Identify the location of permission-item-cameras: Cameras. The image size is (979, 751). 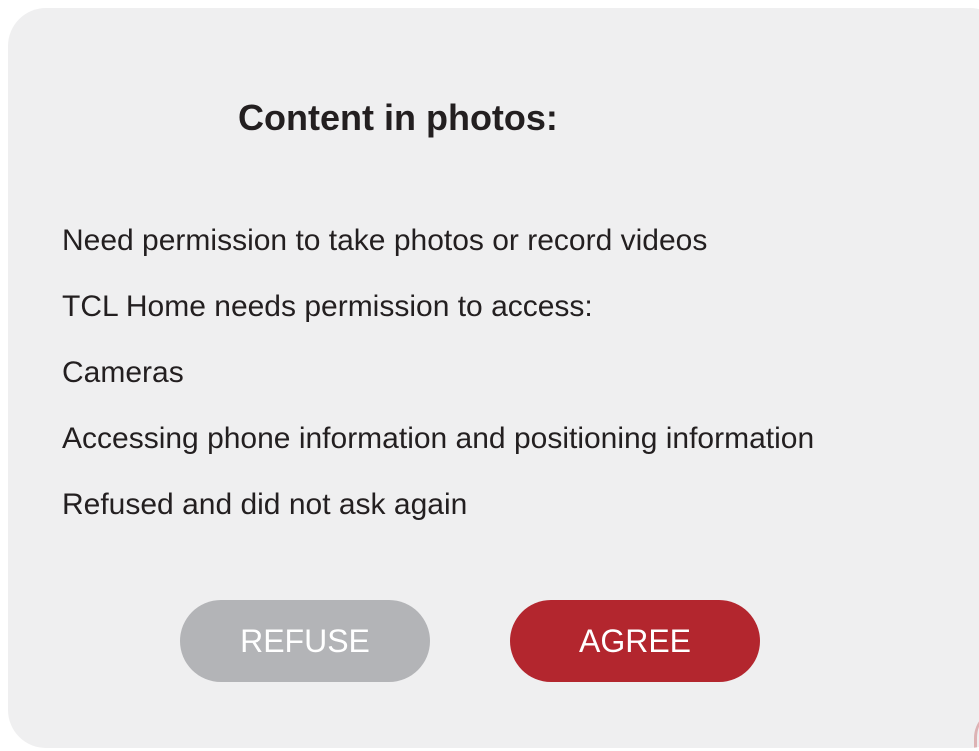
(123, 372).